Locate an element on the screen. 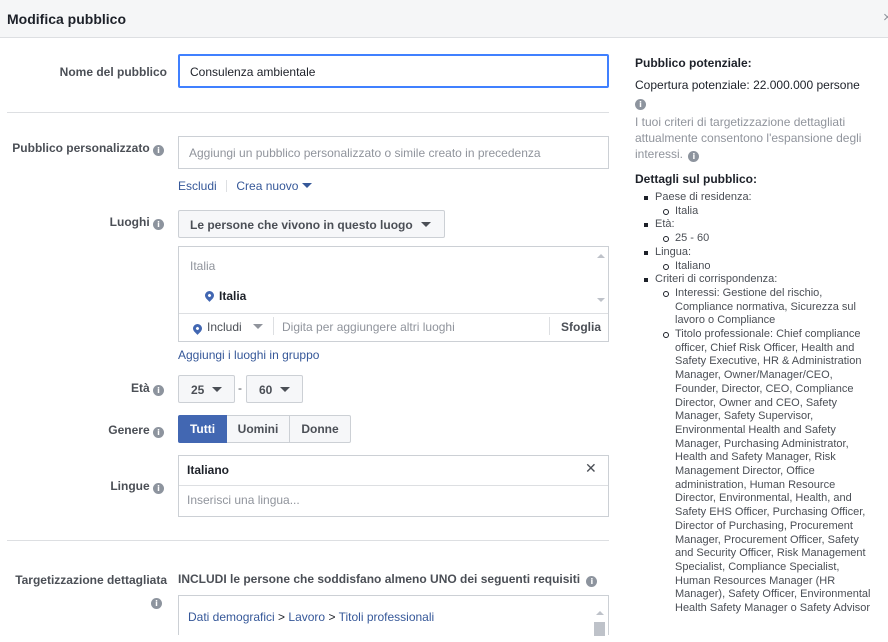 This screenshot has height=642, width=888. criteria-label: Criteri di corrispondenza: is located at coordinates (716, 279).